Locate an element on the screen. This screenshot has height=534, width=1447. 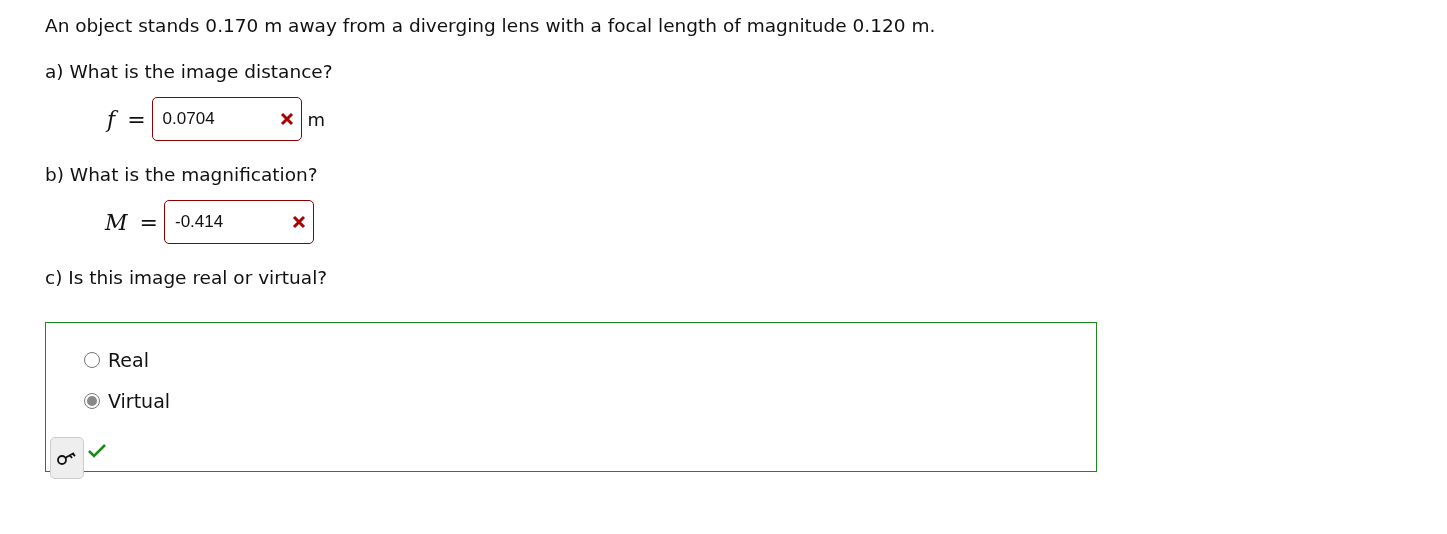
question-text: b) What is the magnification? is located at coordinates (182, 175).